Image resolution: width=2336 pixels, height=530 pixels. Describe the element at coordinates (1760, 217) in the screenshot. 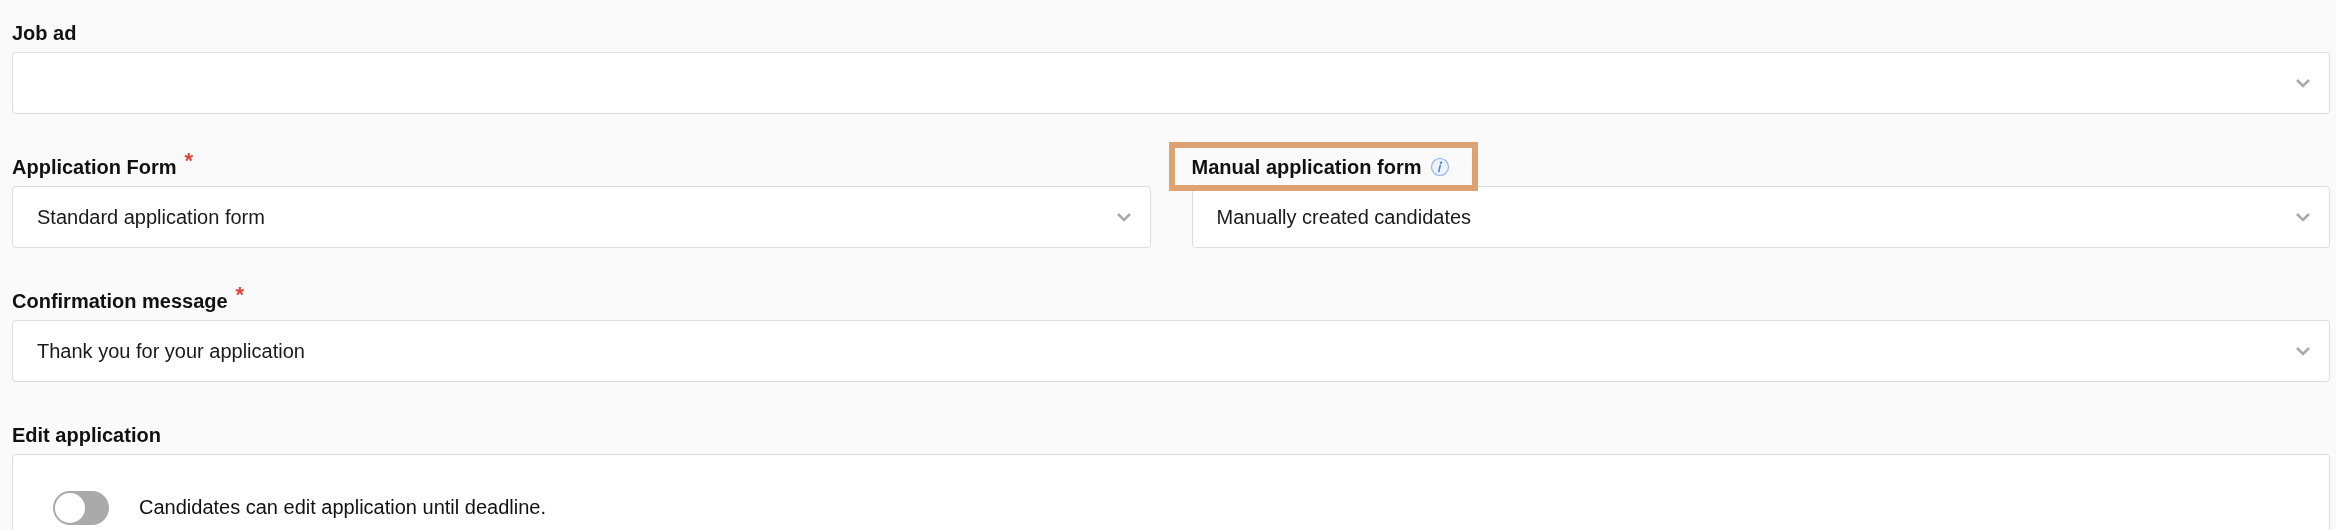

I see `dropdown-field: Manually created candidates` at that location.